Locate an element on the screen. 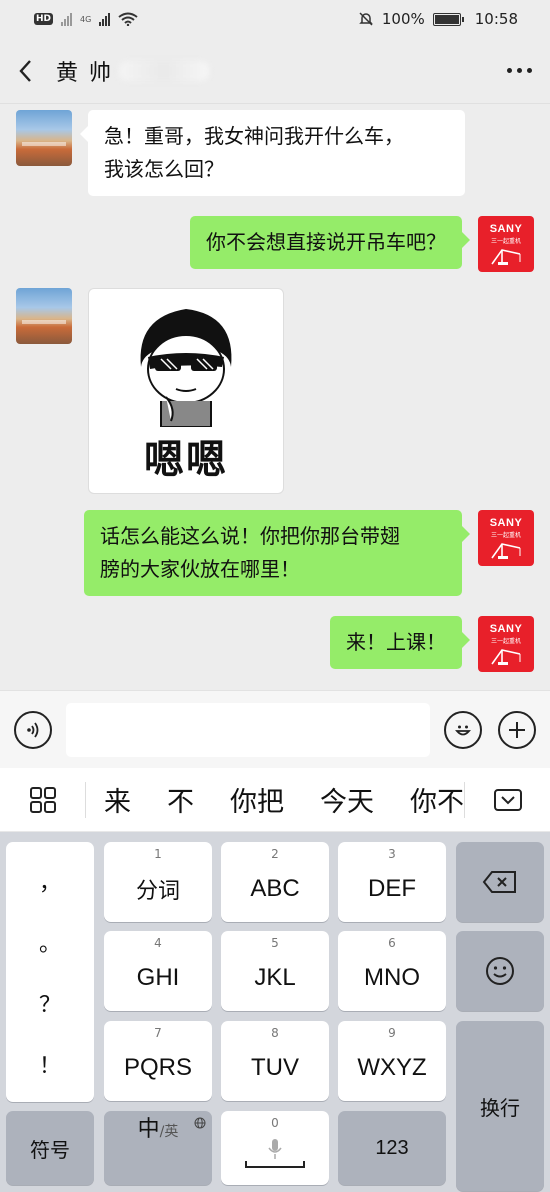 This screenshot has width=550, height=1192. lang-main: 中 is located at coordinates (148, 1129).